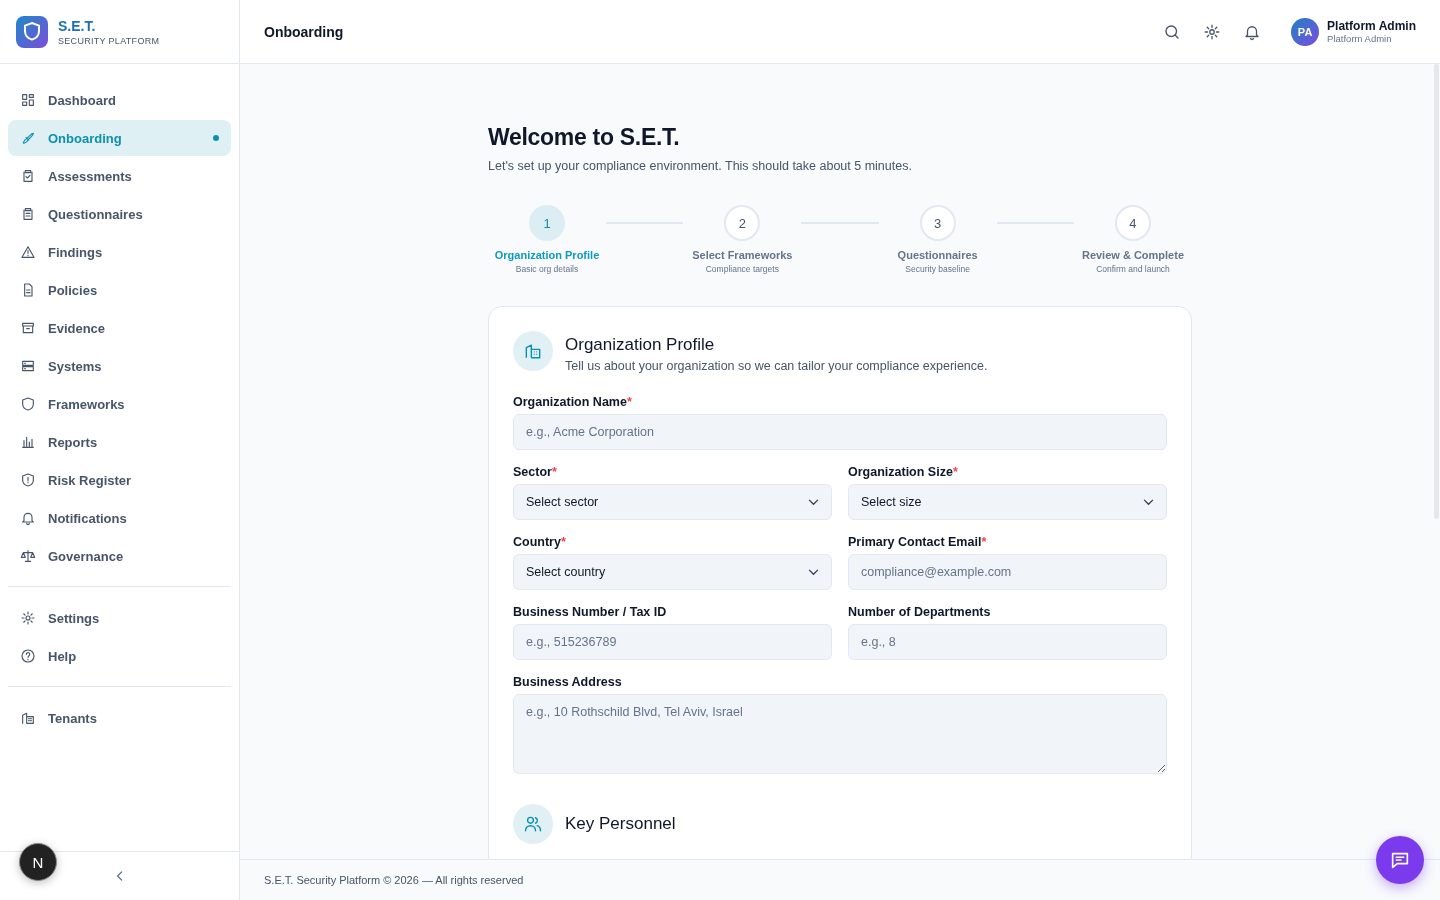 This screenshot has width=1440, height=900. Describe the element at coordinates (1360, 38) in the screenshot. I see `user-role: Platform Admin` at that location.